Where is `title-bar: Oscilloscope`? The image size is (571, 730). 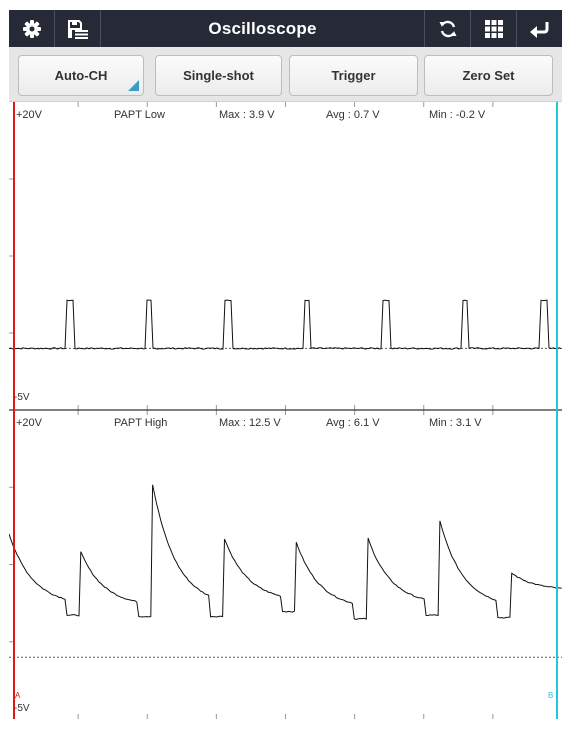
title-bar: Oscilloscope is located at coordinates (285, 28).